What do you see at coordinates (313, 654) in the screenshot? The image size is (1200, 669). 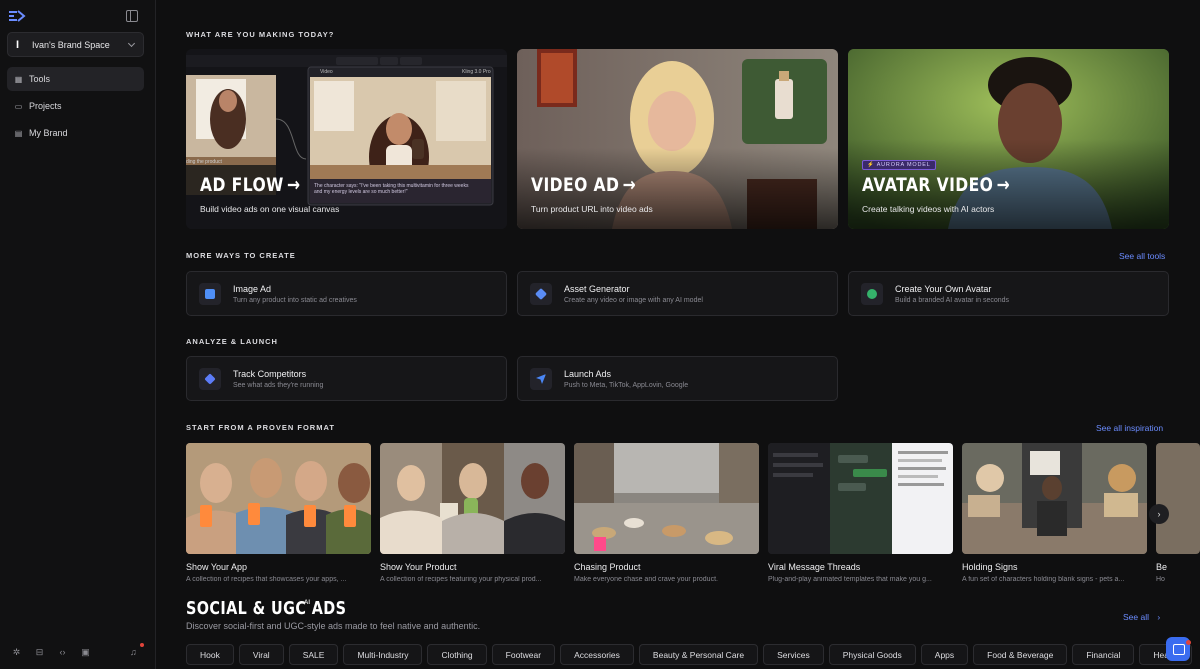 I see `category-chip: SALE` at bounding box center [313, 654].